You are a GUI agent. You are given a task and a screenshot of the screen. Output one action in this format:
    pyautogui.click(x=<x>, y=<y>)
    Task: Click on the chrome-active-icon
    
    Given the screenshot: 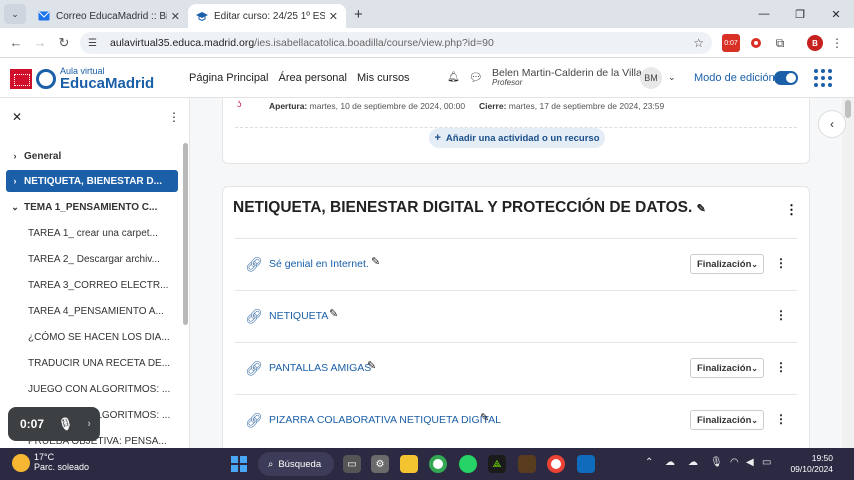 What is the action you would take?
    pyautogui.click(x=556, y=464)
    